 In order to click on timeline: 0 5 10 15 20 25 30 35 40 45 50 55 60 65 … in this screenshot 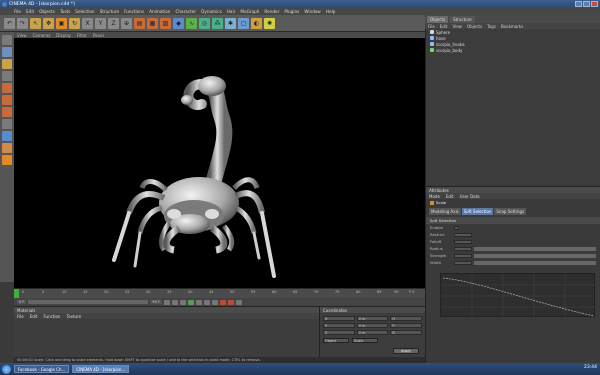, I will do `click(219, 293)`.